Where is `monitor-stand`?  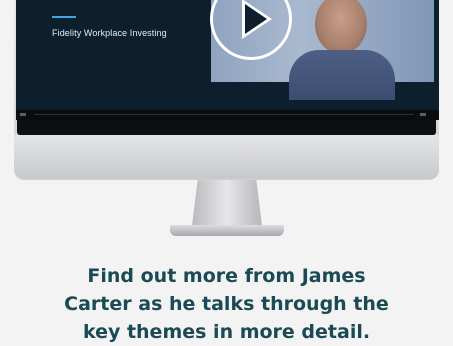
monitor-stand is located at coordinates (227, 203).